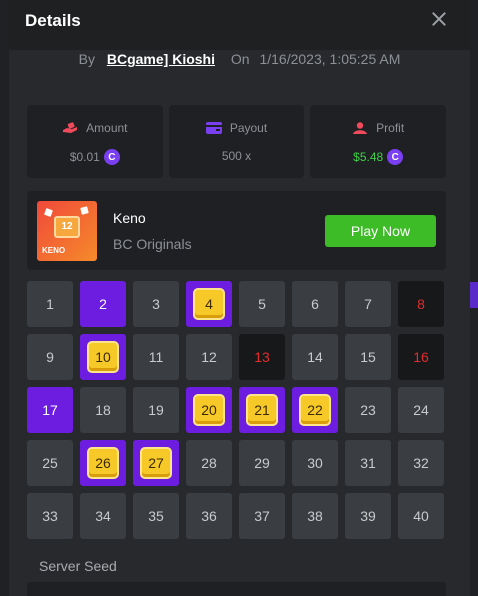 The image size is (478, 596). I want to click on keno-number: 23, so click(368, 410).